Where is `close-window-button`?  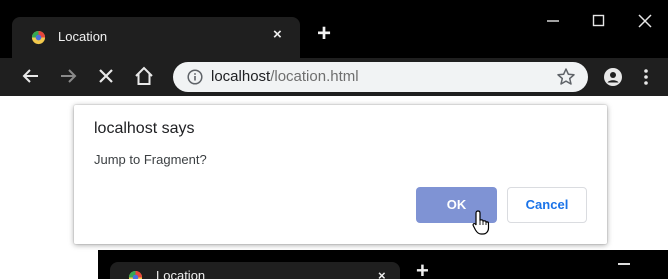
close-window-button is located at coordinates (645, 20).